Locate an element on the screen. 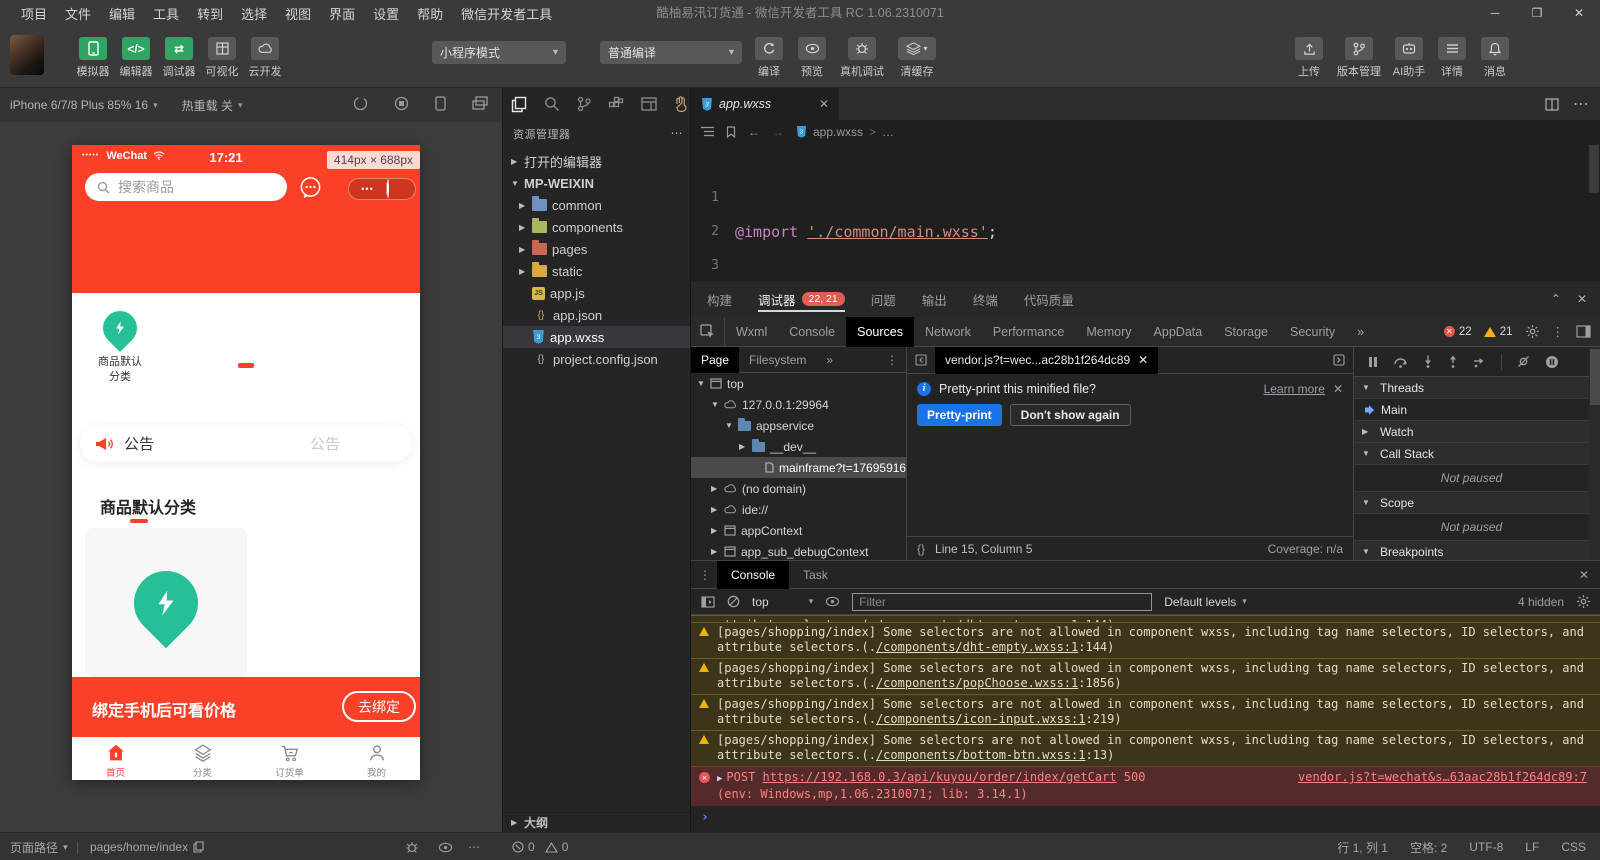 The width and height of the screenshot is (1600, 860). encoding-indicator: UTF-8 is located at coordinates (1486, 847).